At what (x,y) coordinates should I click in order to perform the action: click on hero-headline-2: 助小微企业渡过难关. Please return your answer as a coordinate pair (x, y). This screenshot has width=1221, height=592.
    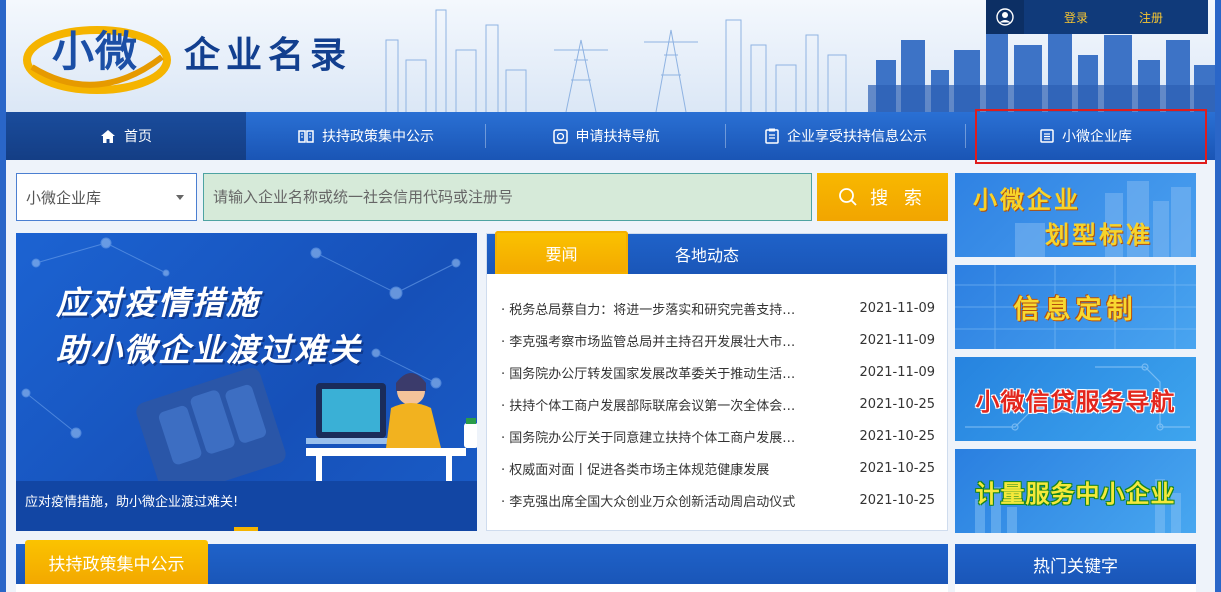
    Looking at the image, I should click on (209, 350).